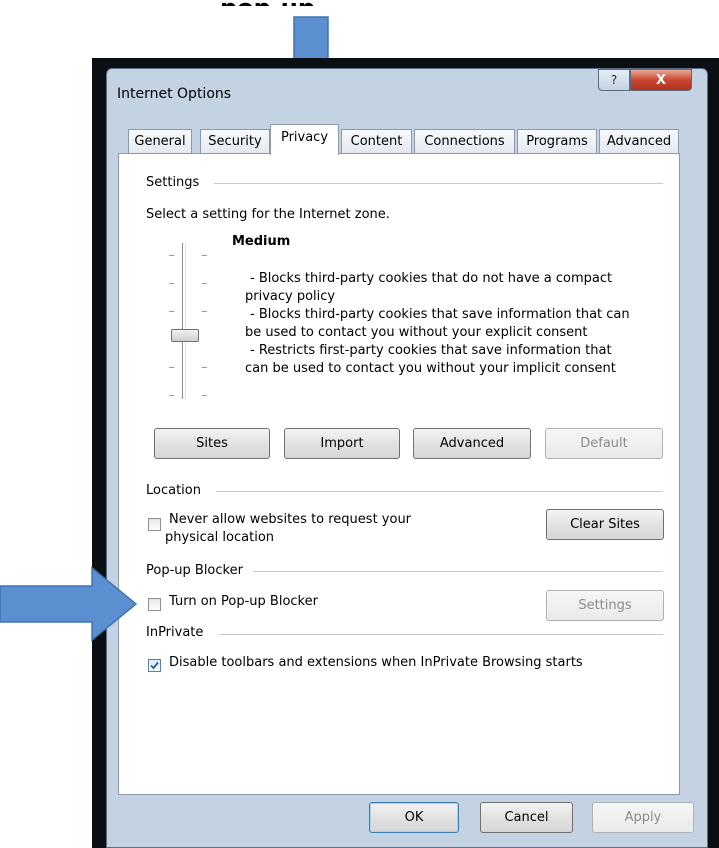 The width and height of the screenshot is (719, 848). I want to click on tab-label: Connections, so click(464, 141).